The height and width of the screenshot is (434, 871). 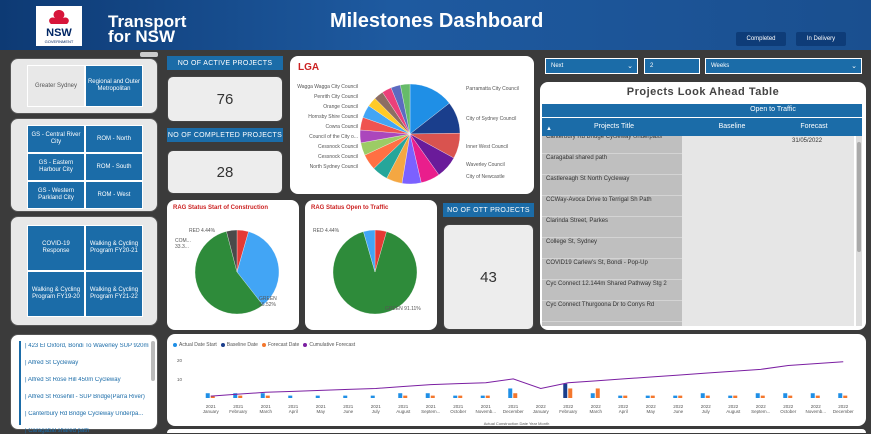 I want to click on col-forecast: Forecast, so click(x=814, y=126).